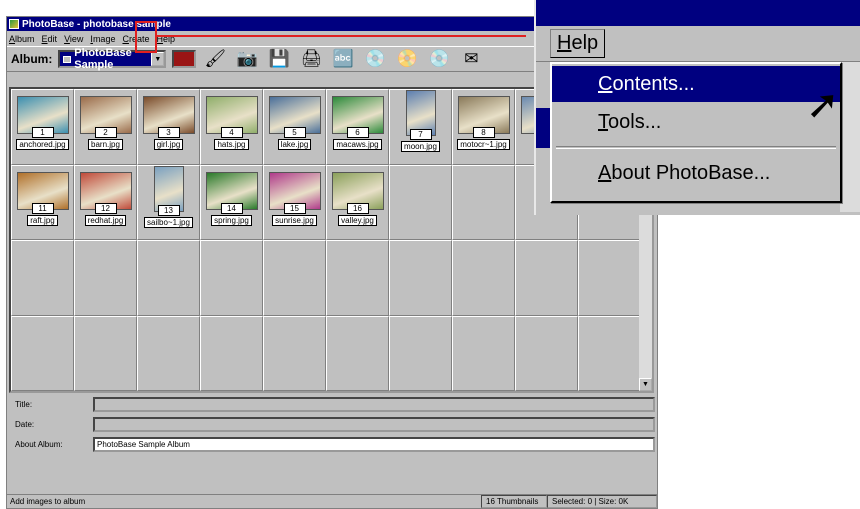  What do you see at coordinates (602, 501) in the screenshot?
I see `selection-info: Selected: 0 | Size: 0K` at bounding box center [602, 501].